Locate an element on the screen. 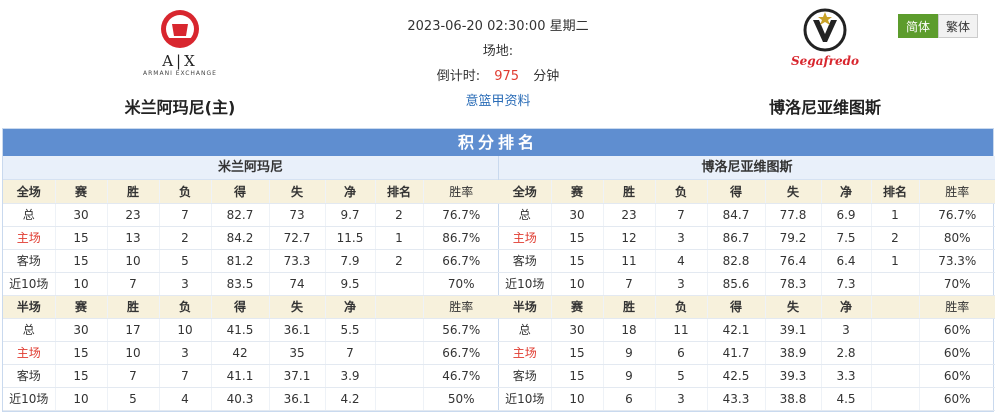 Image resolution: width=996 pixels, height=412 pixels. away-team-name: 博洛尼亚维图斯 is located at coordinates (825, 106).